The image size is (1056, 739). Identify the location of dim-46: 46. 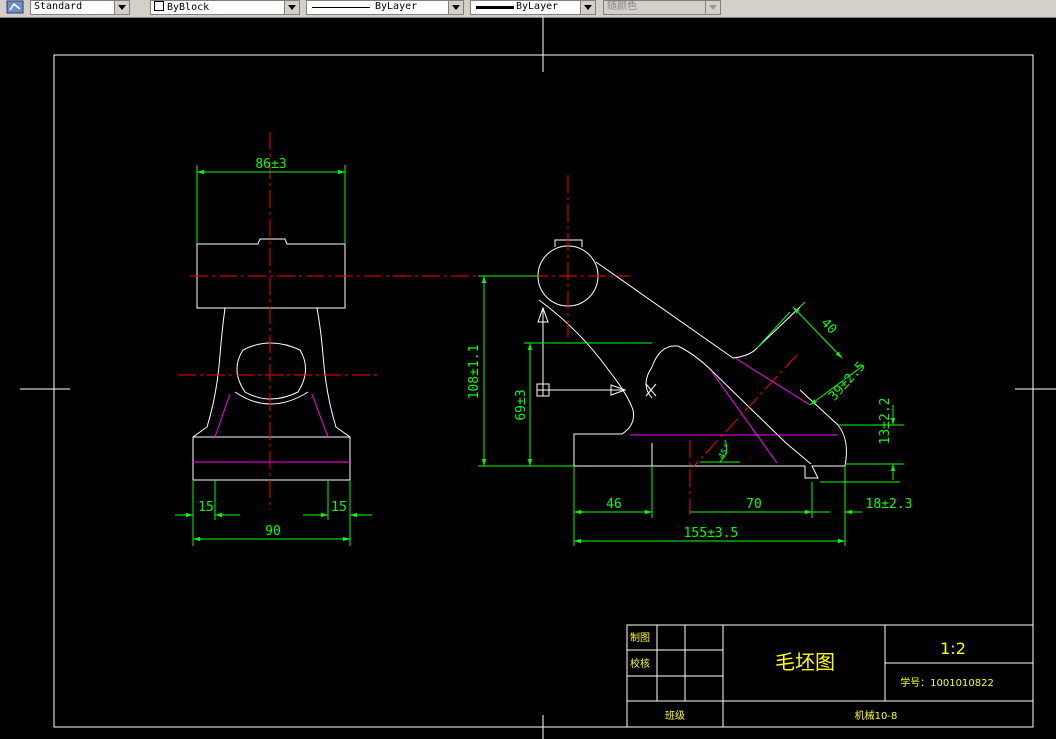
(614, 504).